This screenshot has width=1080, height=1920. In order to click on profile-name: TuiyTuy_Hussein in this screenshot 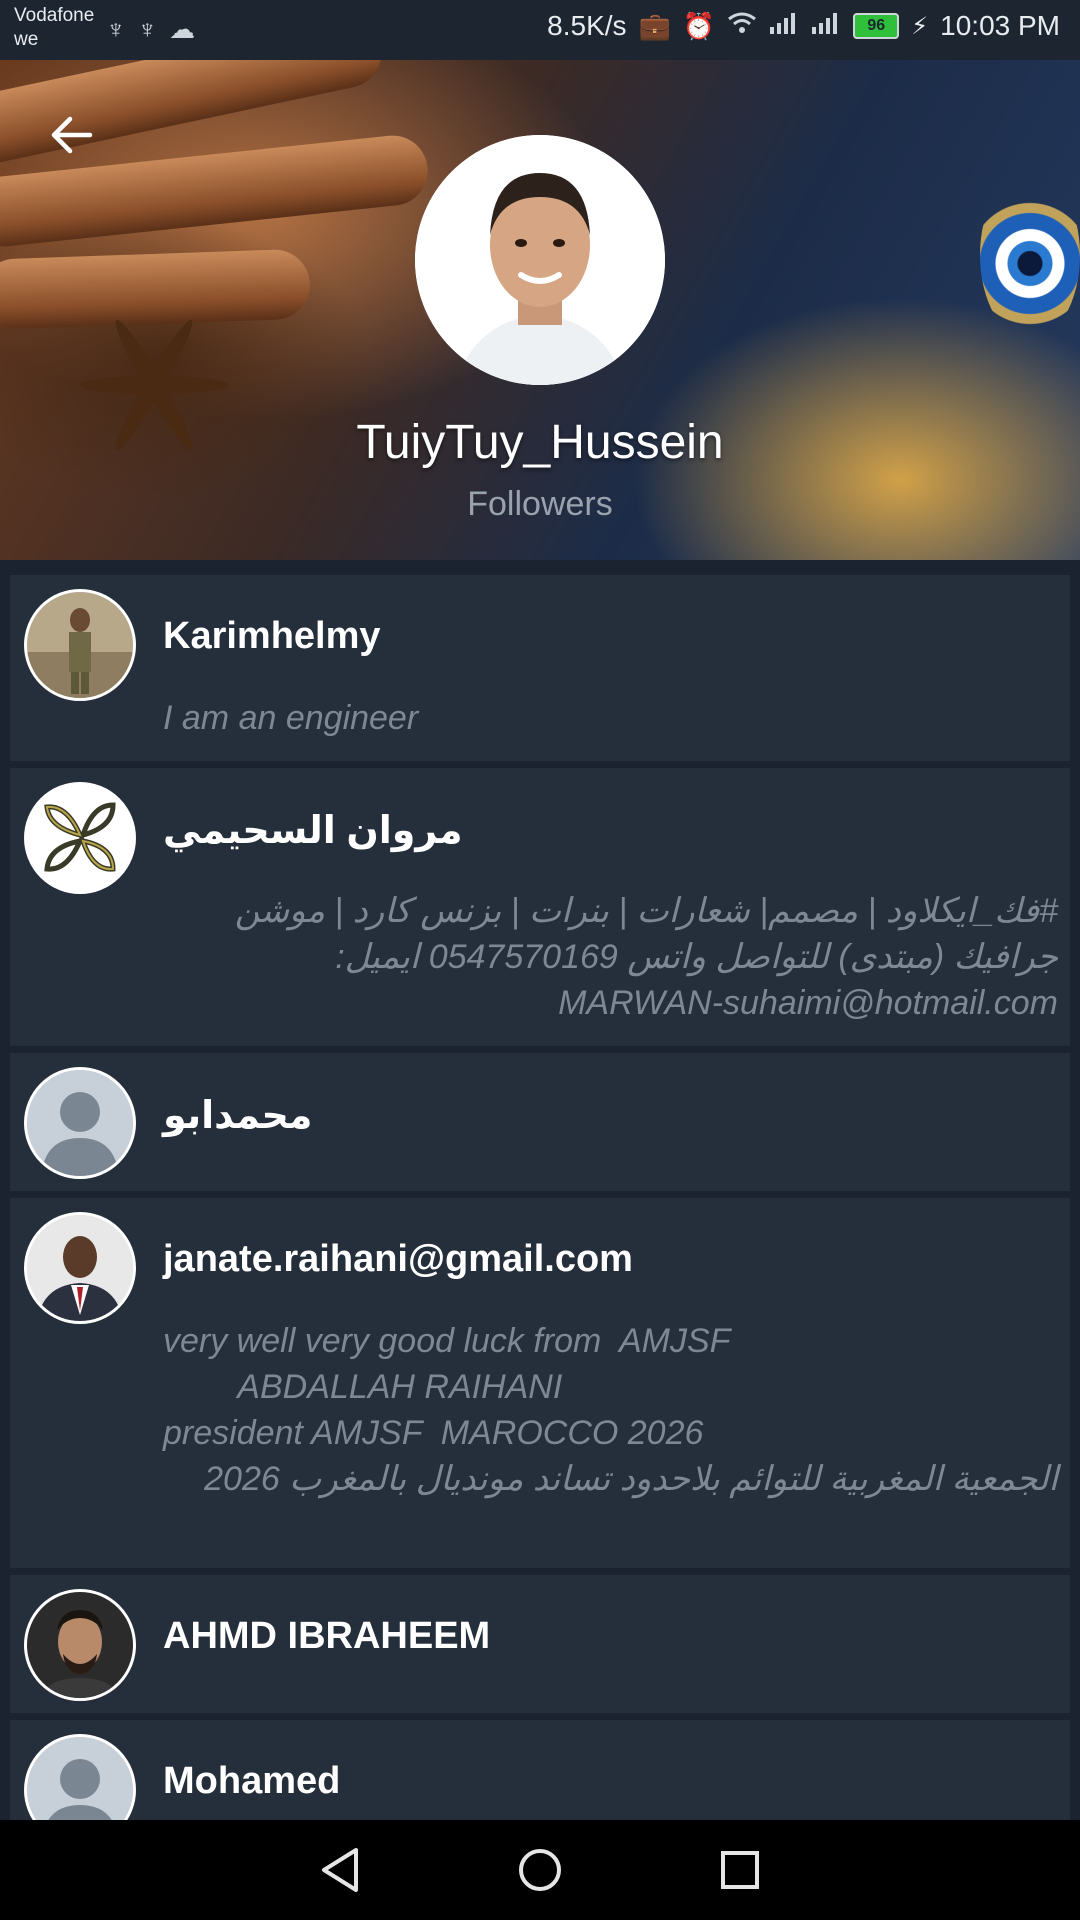, I will do `click(540, 442)`.